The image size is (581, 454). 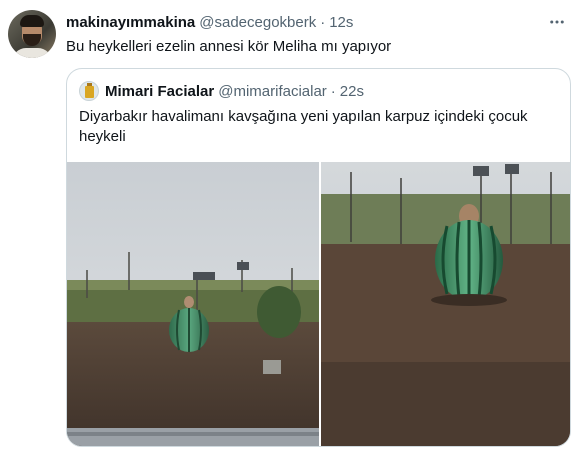 I want to click on avatar, so click(x=32, y=34).